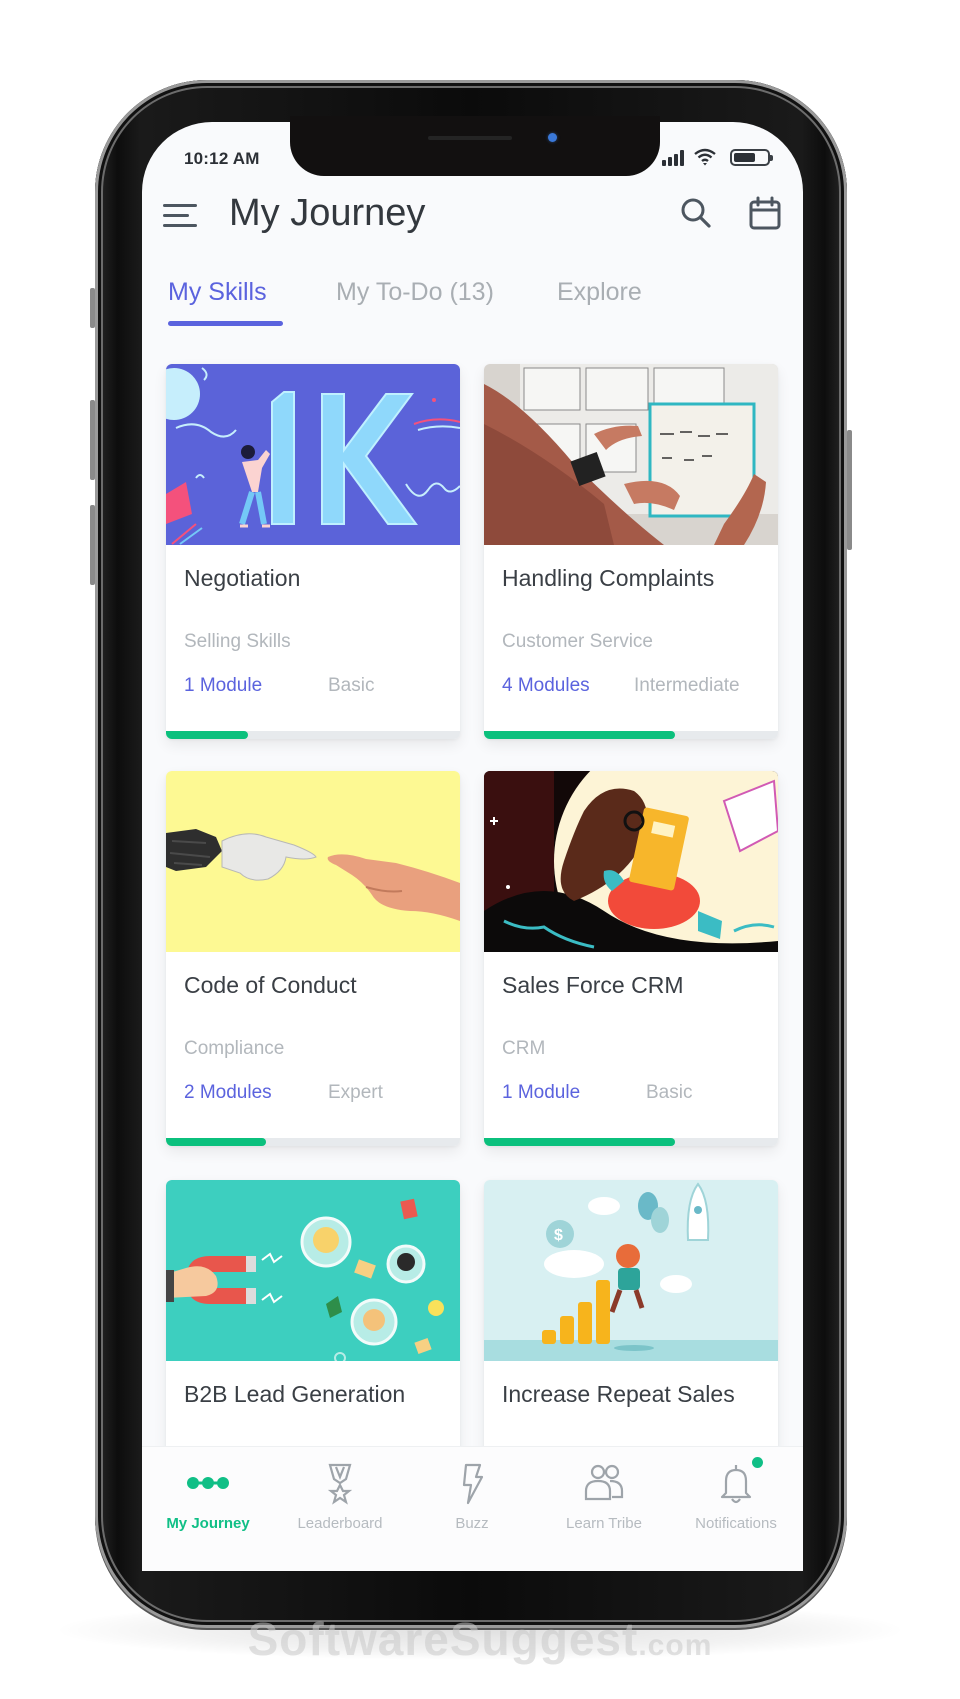 The width and height of the screenshot is (960, 1699). Describe the element at coordinates (340, 1484) in the screenshot. I see `medal-icon` at that location.